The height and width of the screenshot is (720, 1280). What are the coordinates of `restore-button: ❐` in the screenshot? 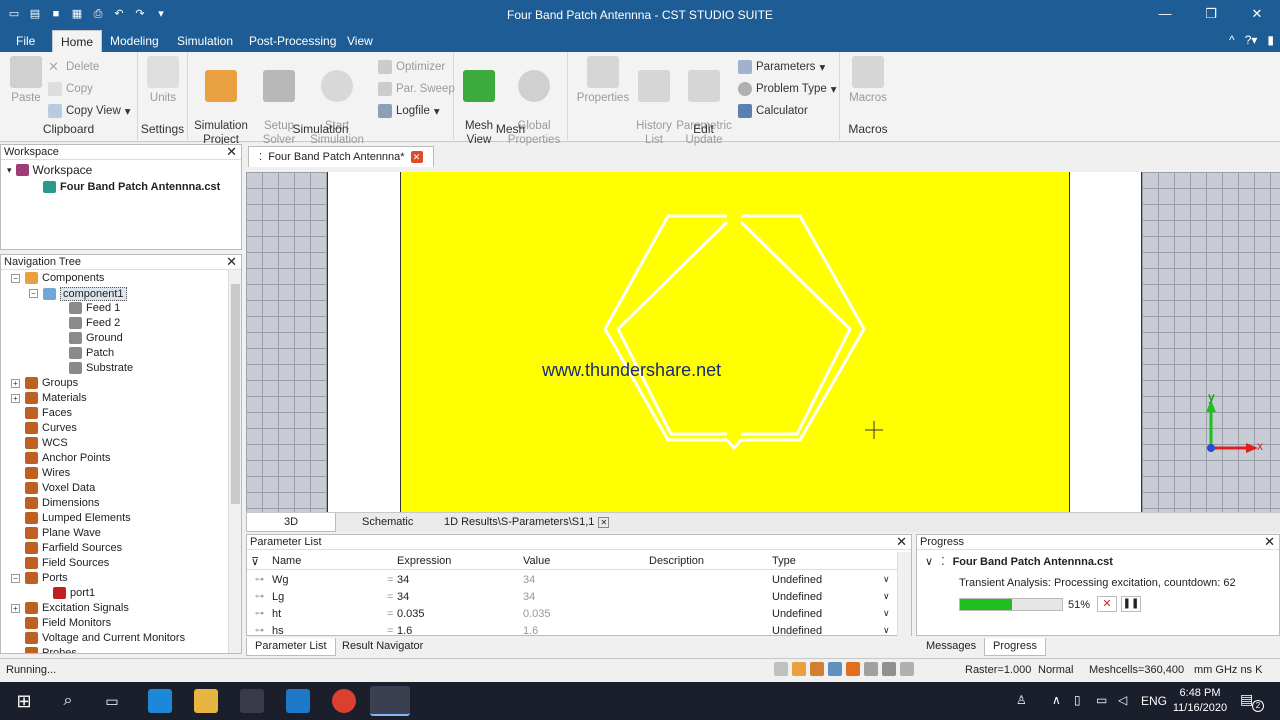 It's located at (1211, 15).